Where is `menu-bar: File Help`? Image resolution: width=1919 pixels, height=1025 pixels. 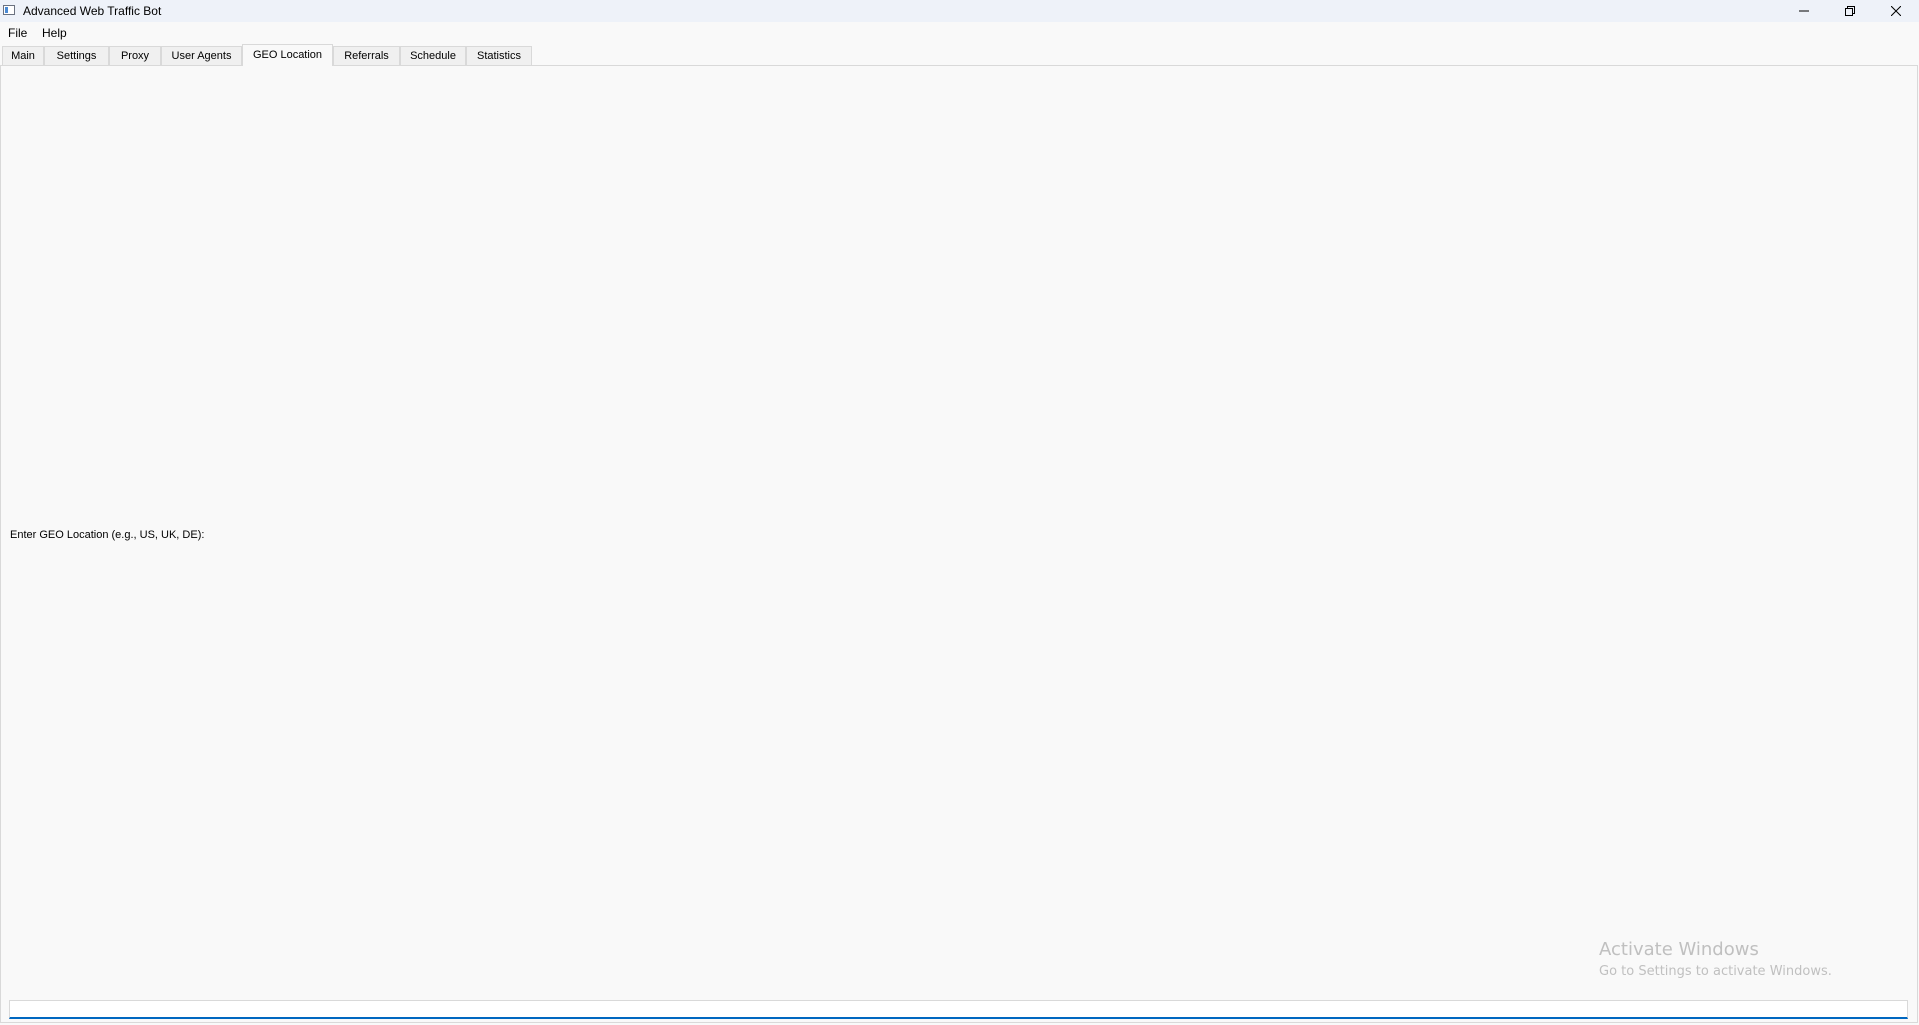
menu-bar: File Help is located at coordinates (959, 33).